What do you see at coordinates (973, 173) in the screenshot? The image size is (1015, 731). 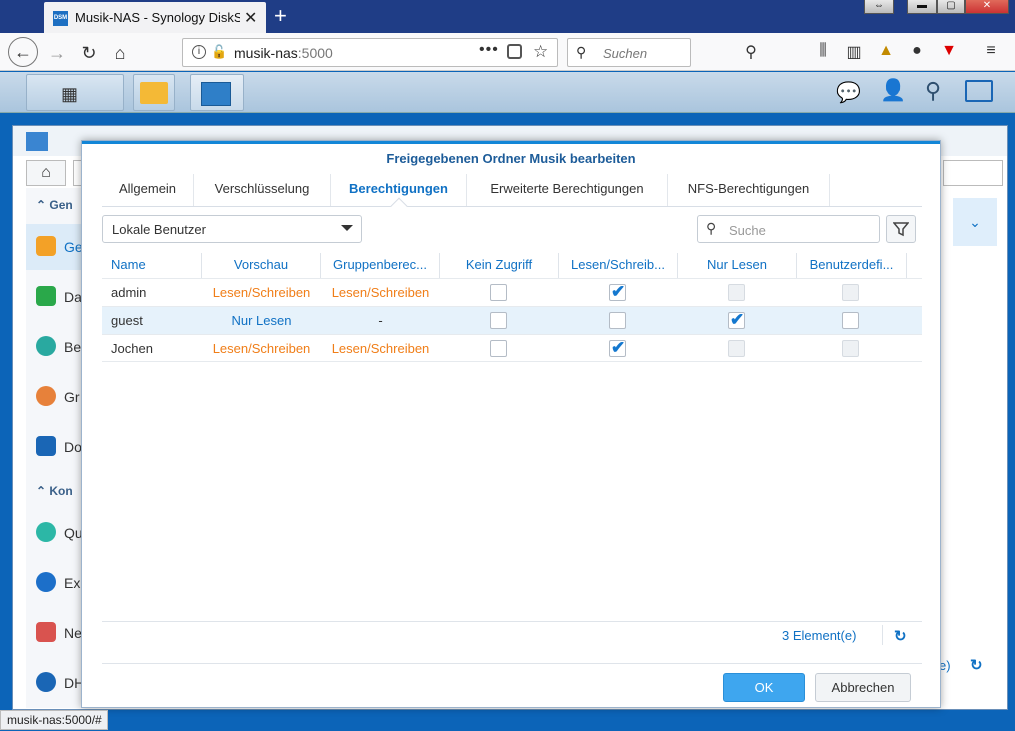 I see `search-field-right` at bounding box center [973, 173].